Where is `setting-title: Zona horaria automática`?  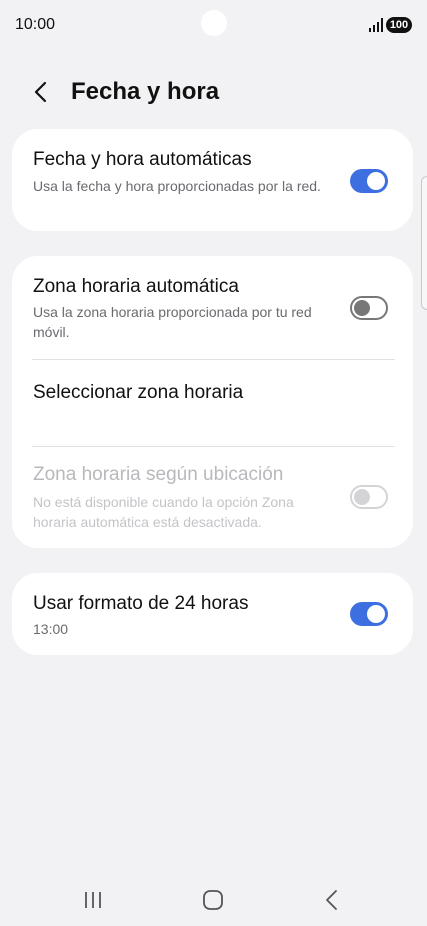
setting-title: Zona horaria automática is located at coordinates (136, 286).